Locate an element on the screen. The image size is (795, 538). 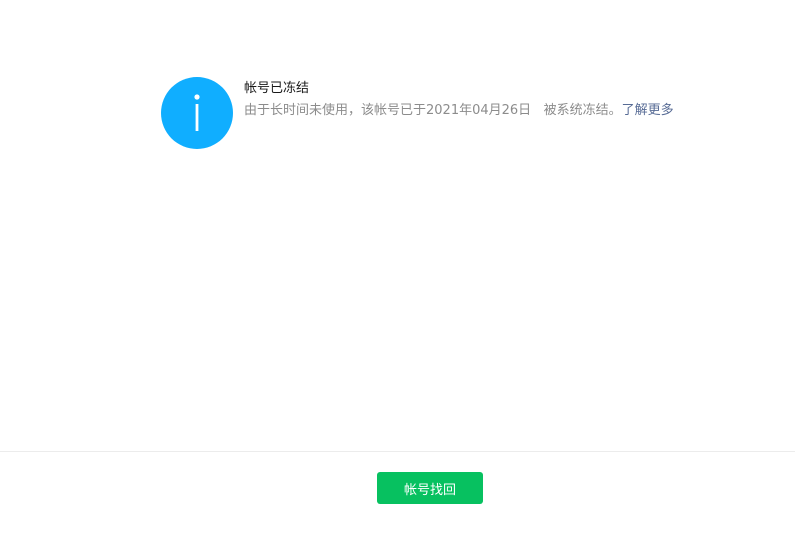
footer-divider is located at coordinates (397, 451).